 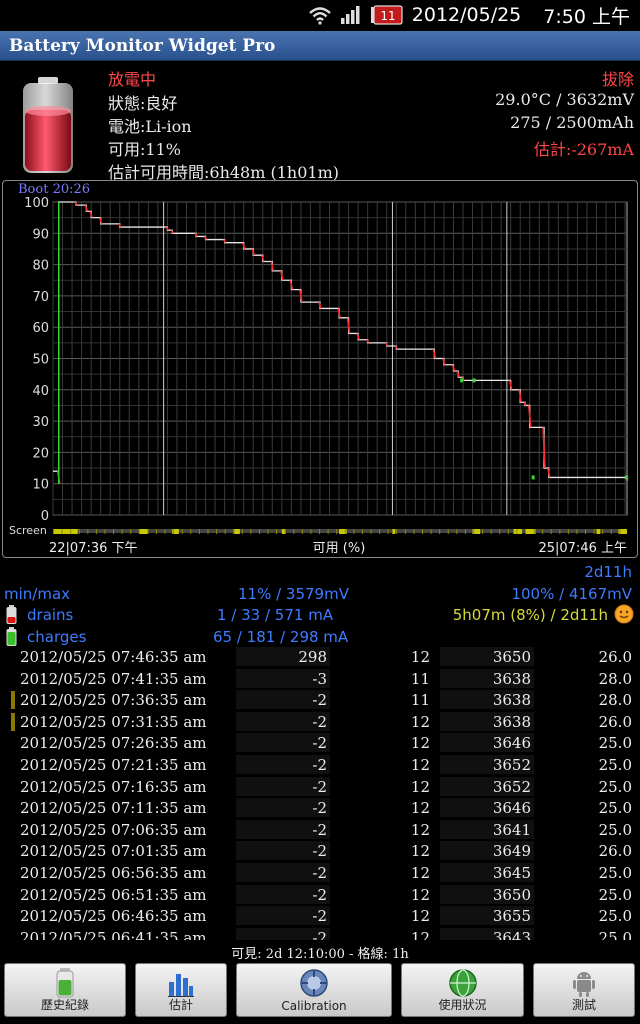 What do you see at coordinates (320, 830) in the screenshot?
I see `log-row: 2012/05/25 07:06:35 am -2 12 3641 25.0` at bounding box center [320, 830].